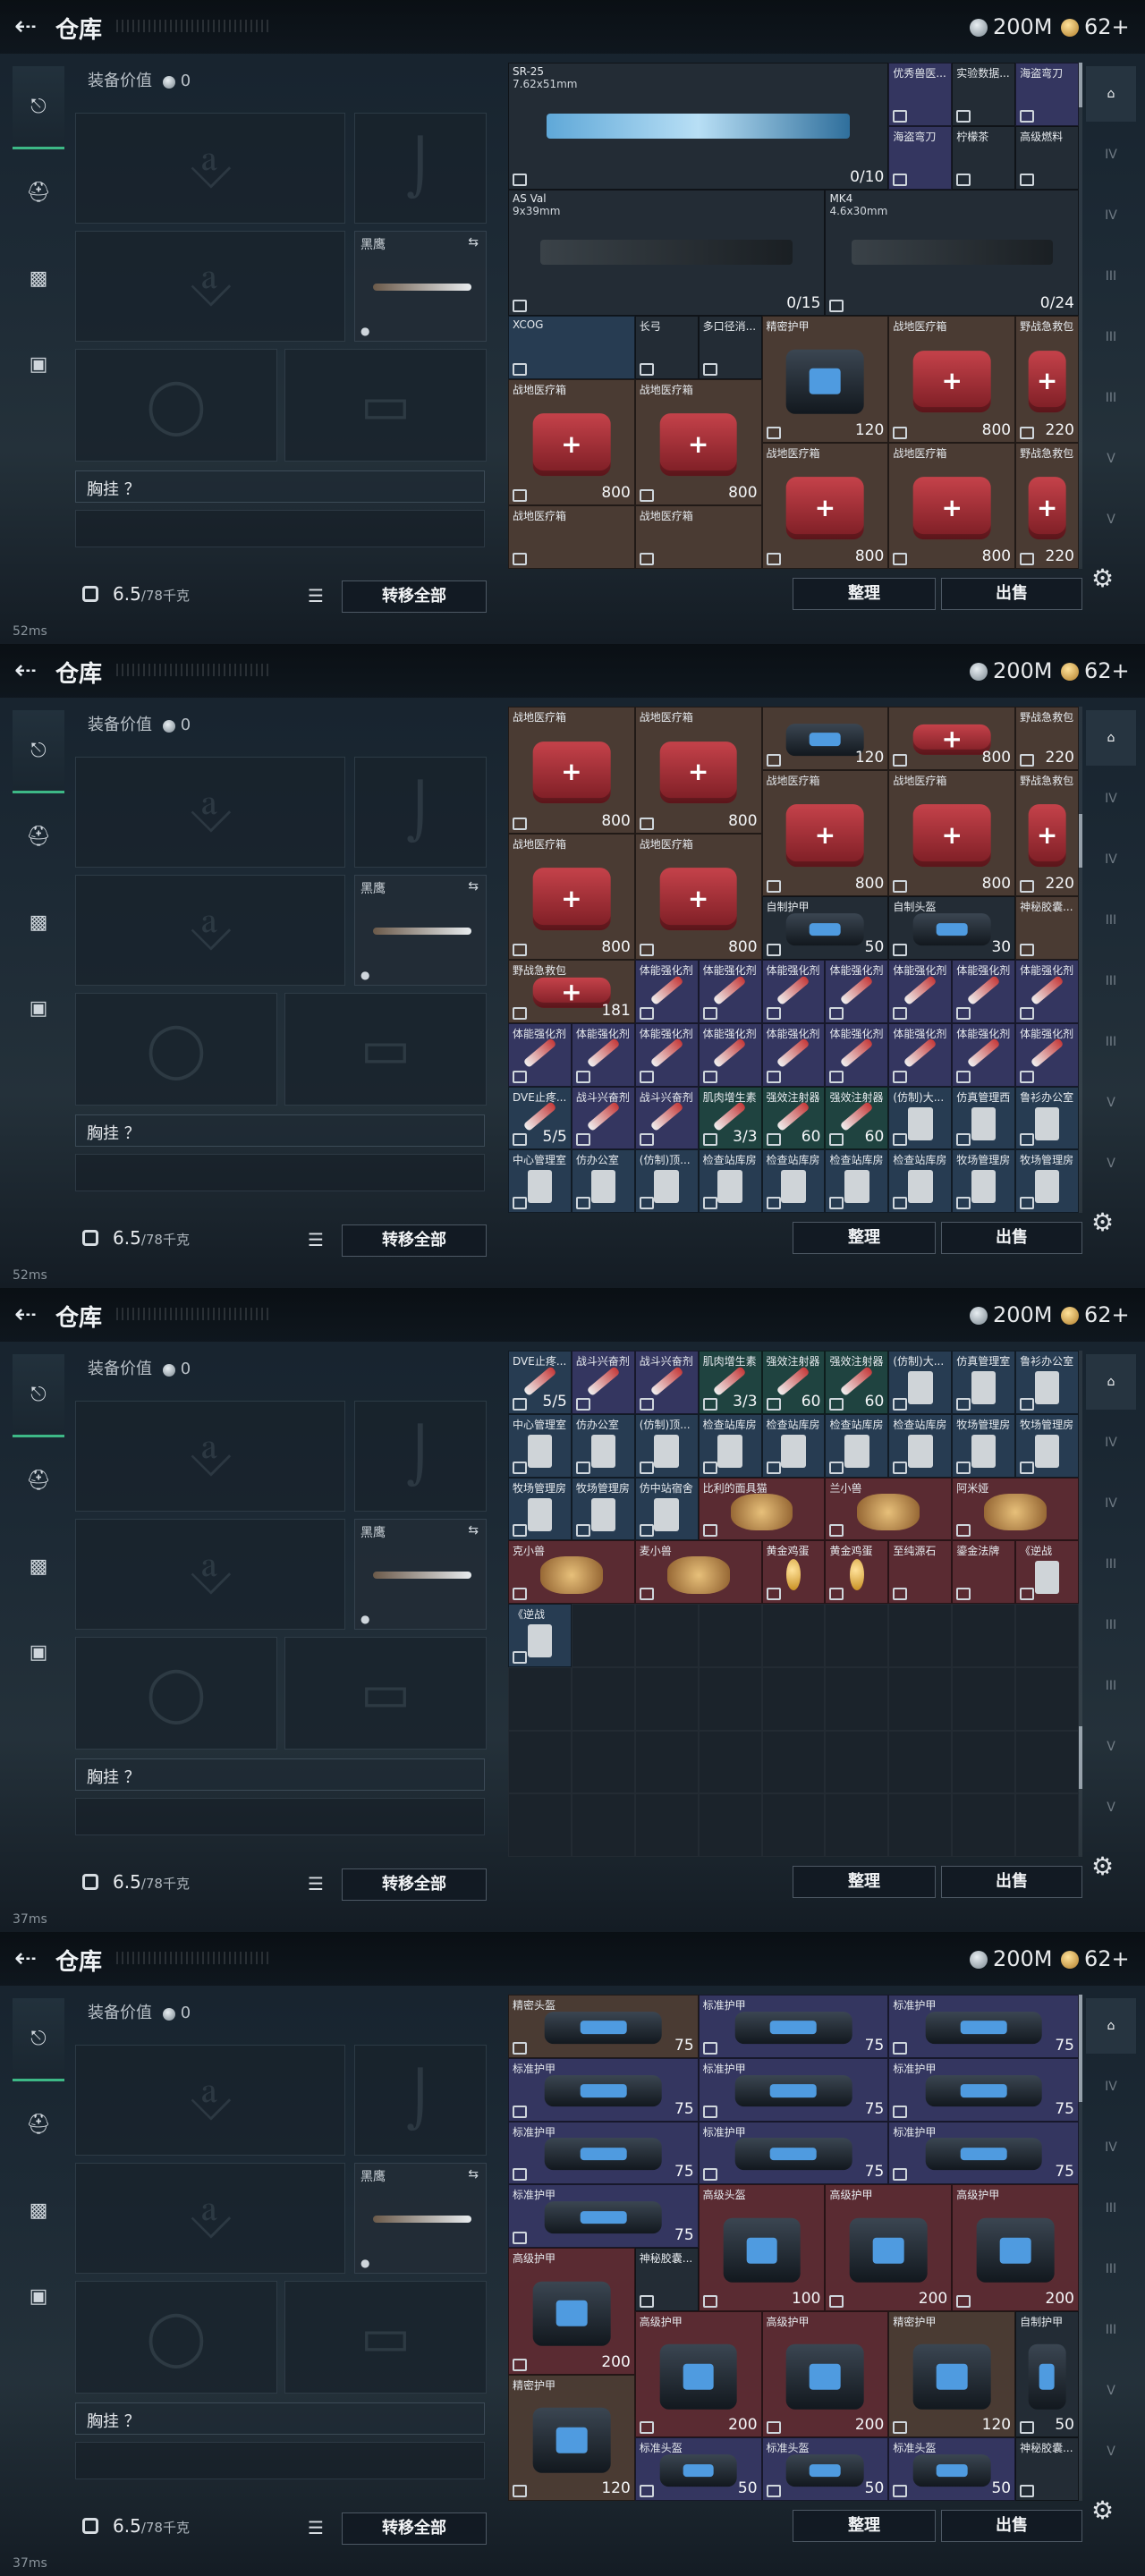 This screenshot has height=2576, width=1145. Describe the element at coordinates (176, 405) in the screenshot. I see `helmet-slot: ◯` at that location.